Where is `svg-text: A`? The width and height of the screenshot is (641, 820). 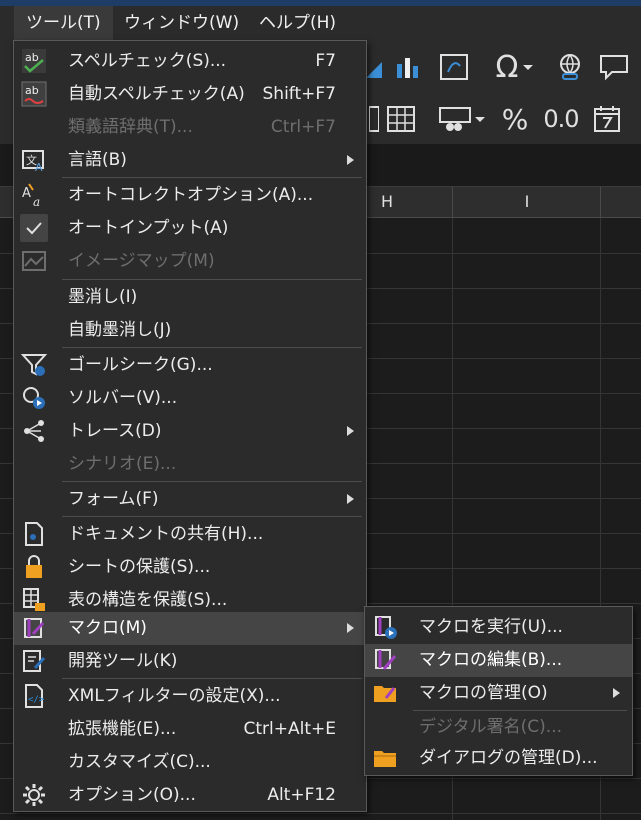
svg-text: A is located at coordinates (39, 167).